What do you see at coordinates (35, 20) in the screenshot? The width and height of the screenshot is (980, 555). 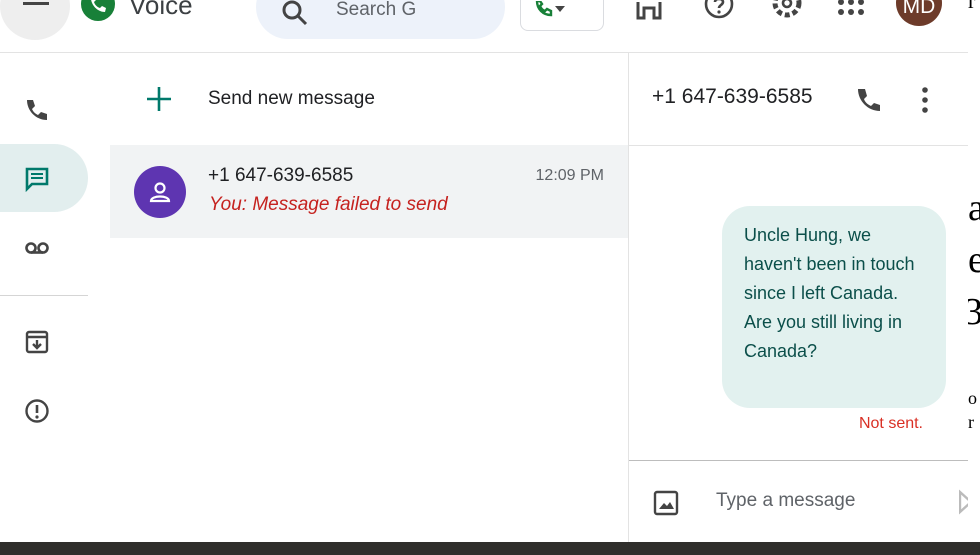 I see `main-menu-button` at bounding box center [35, 20].